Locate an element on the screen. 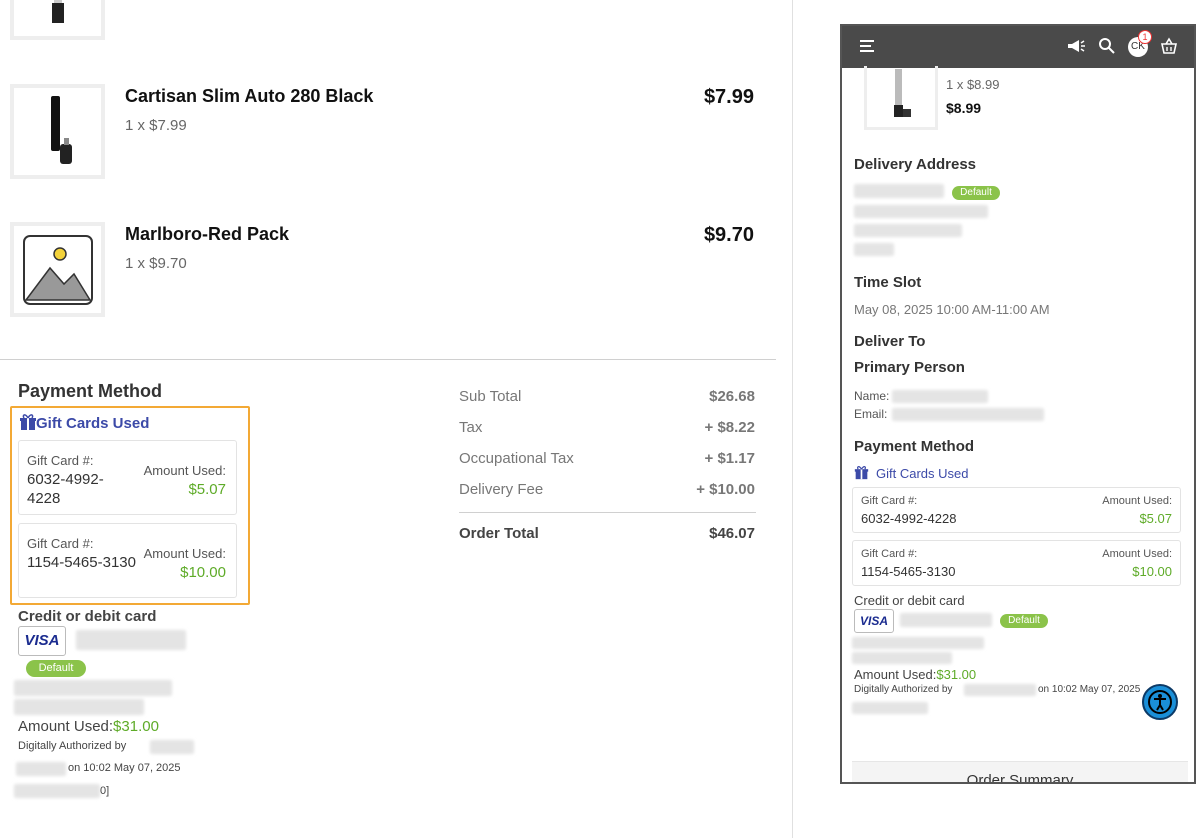 Image resolution: width=1199 pixels, height=838 pixels. item-quantity: 1 x $8.99 is located at coordinates (973, 84).